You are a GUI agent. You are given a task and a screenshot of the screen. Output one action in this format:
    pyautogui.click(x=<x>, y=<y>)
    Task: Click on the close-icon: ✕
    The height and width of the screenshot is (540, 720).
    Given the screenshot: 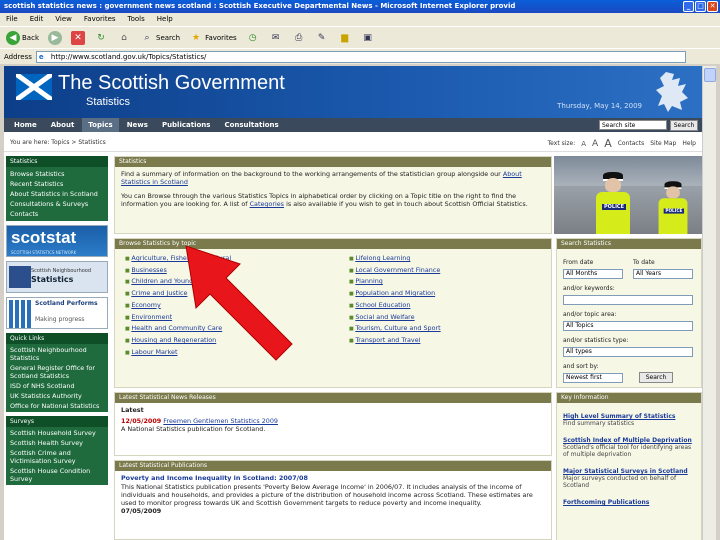 What is the action you would take?
    pyautogui.click(x=712, y=6)
    